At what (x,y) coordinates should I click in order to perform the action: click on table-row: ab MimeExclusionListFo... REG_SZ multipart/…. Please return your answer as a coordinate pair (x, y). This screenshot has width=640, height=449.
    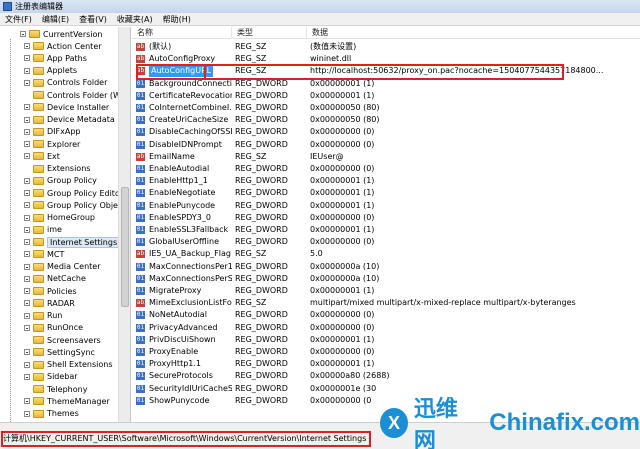
    Looking at the image, I should click on (386, 303).